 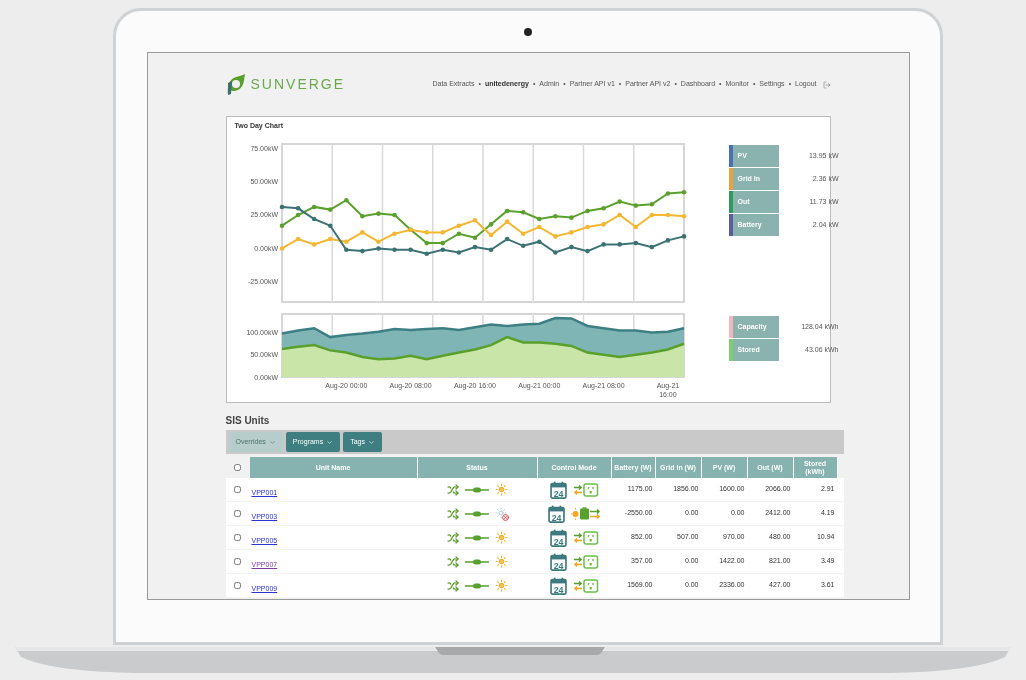 What do you see at coordinates (247, 420) in the screenshot?
I see `section-title: SIS Units` at bounding box center [247, 420].